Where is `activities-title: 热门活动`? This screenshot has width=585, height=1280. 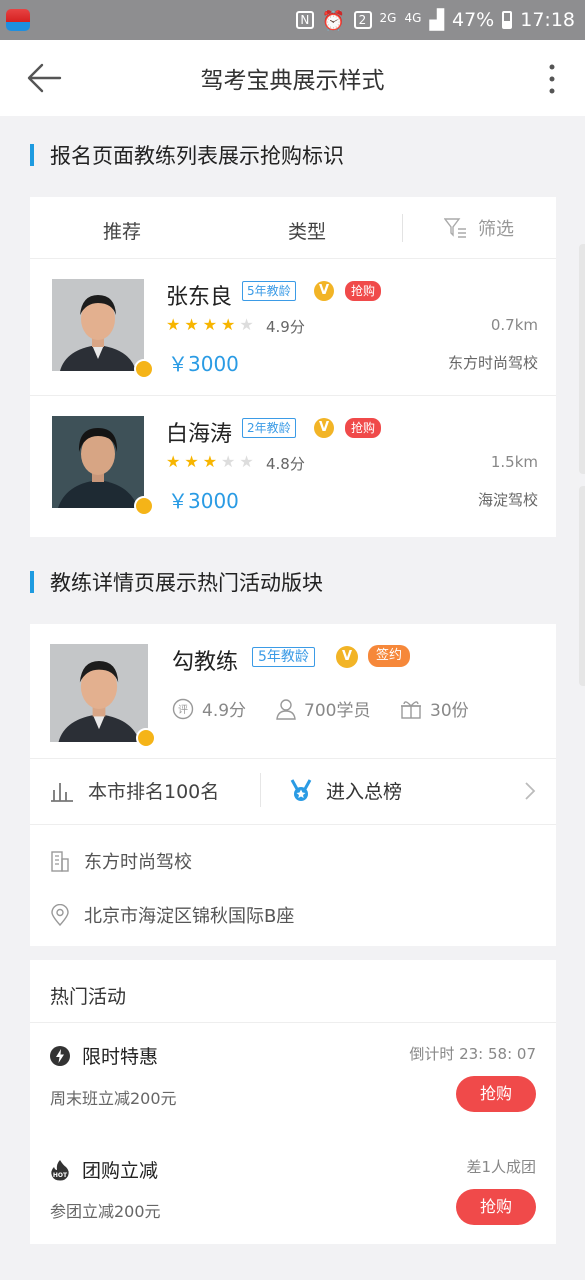
activities-title: 热门活动 is located at coordinates (88, 997).